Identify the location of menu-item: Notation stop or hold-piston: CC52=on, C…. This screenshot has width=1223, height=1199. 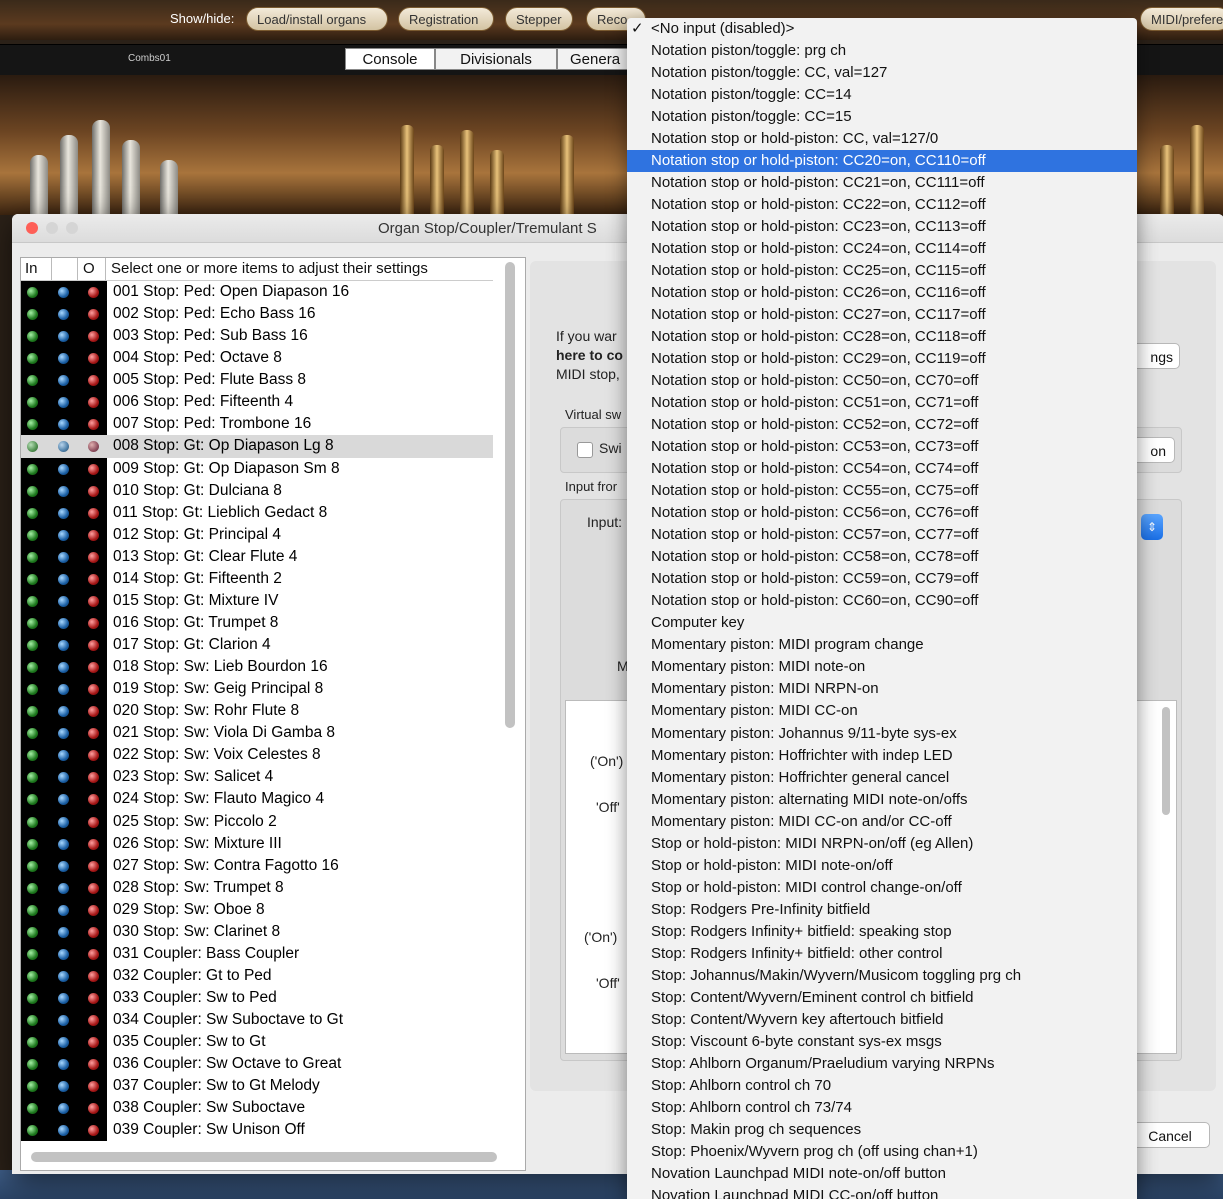
(882, 425).